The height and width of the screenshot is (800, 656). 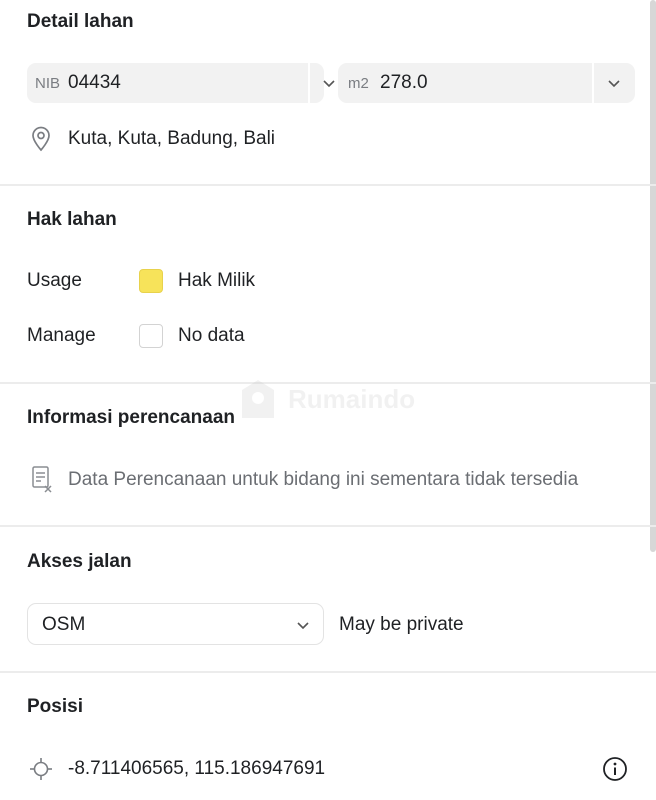 What do you see at coordinates (41, 769) in the screenshot?
I see `crosshair-icon` at bounding box center [41, 769].